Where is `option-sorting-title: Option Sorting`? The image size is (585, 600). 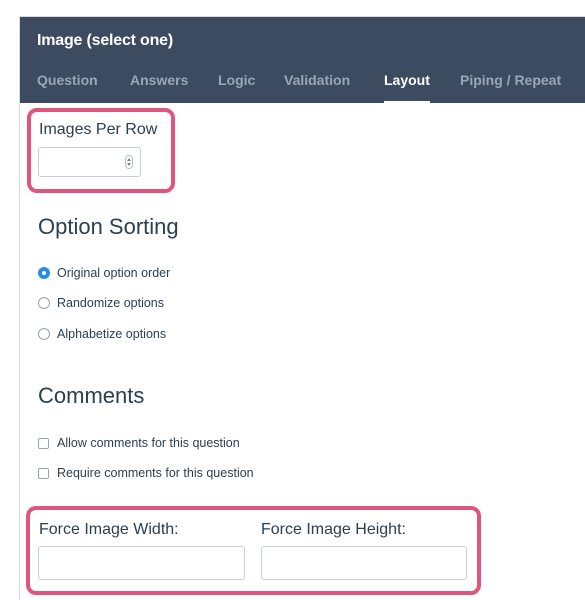
option-sorting-title: Option Sorting is located at coordinates (108, 226).